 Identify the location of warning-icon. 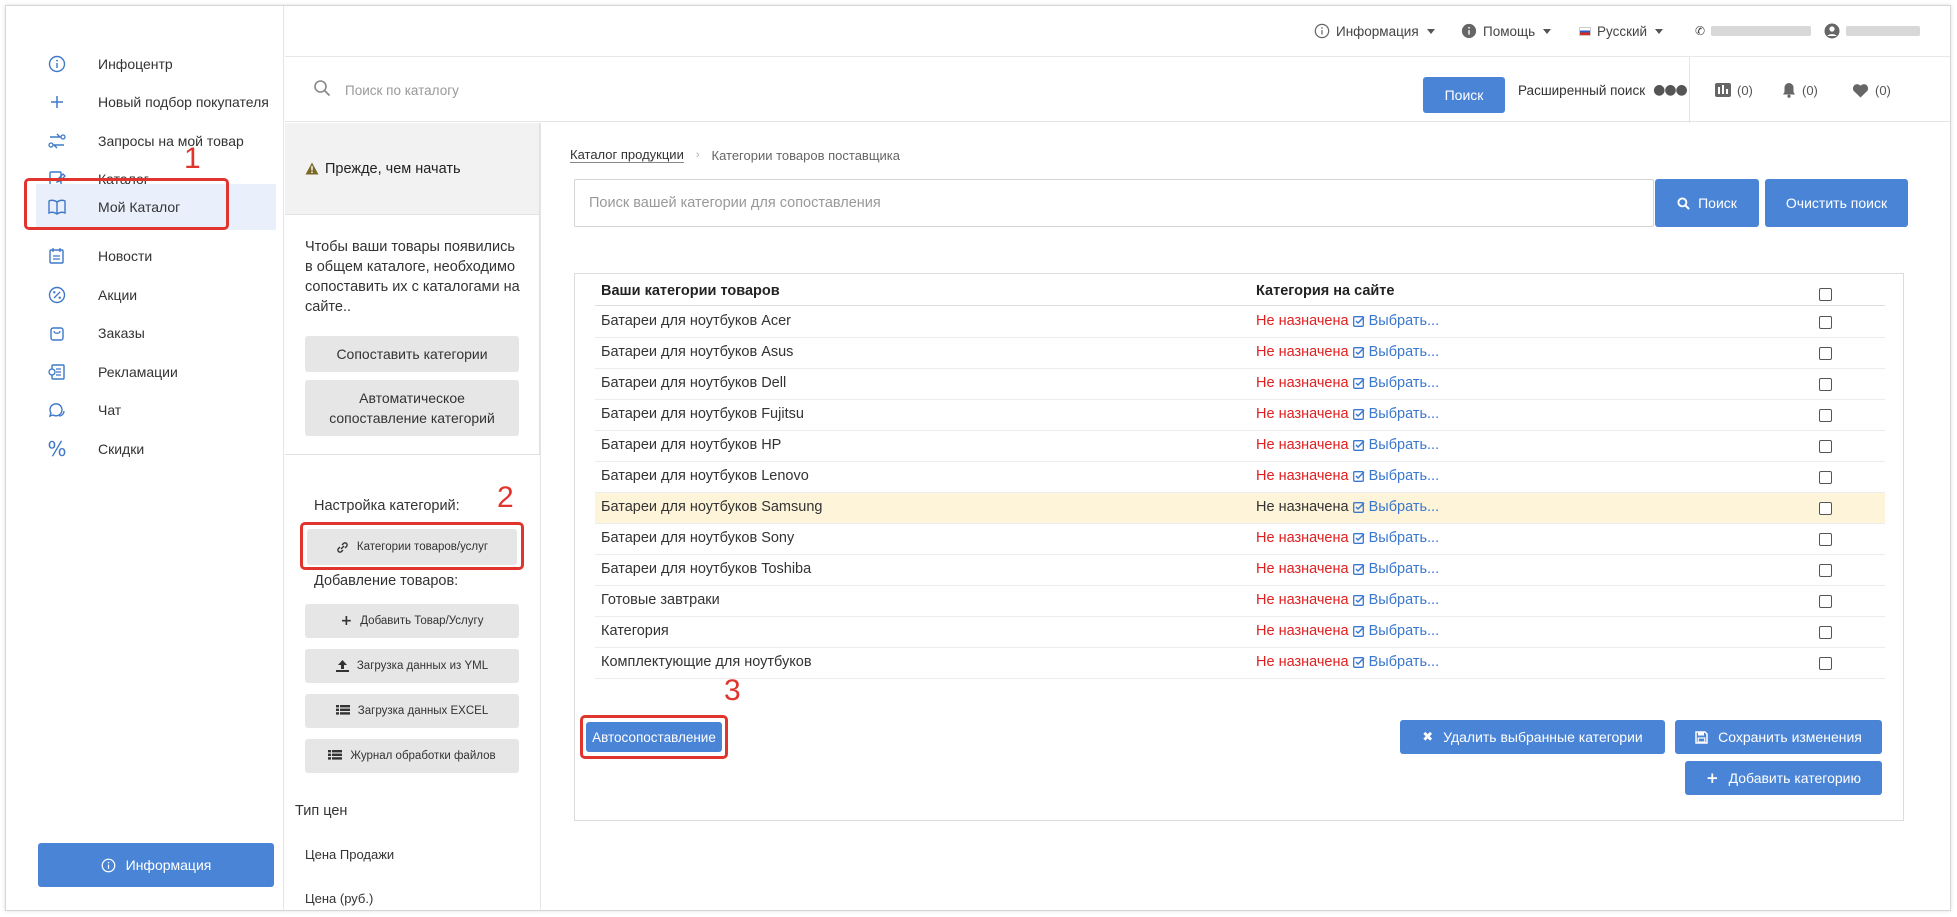
(312, 168).